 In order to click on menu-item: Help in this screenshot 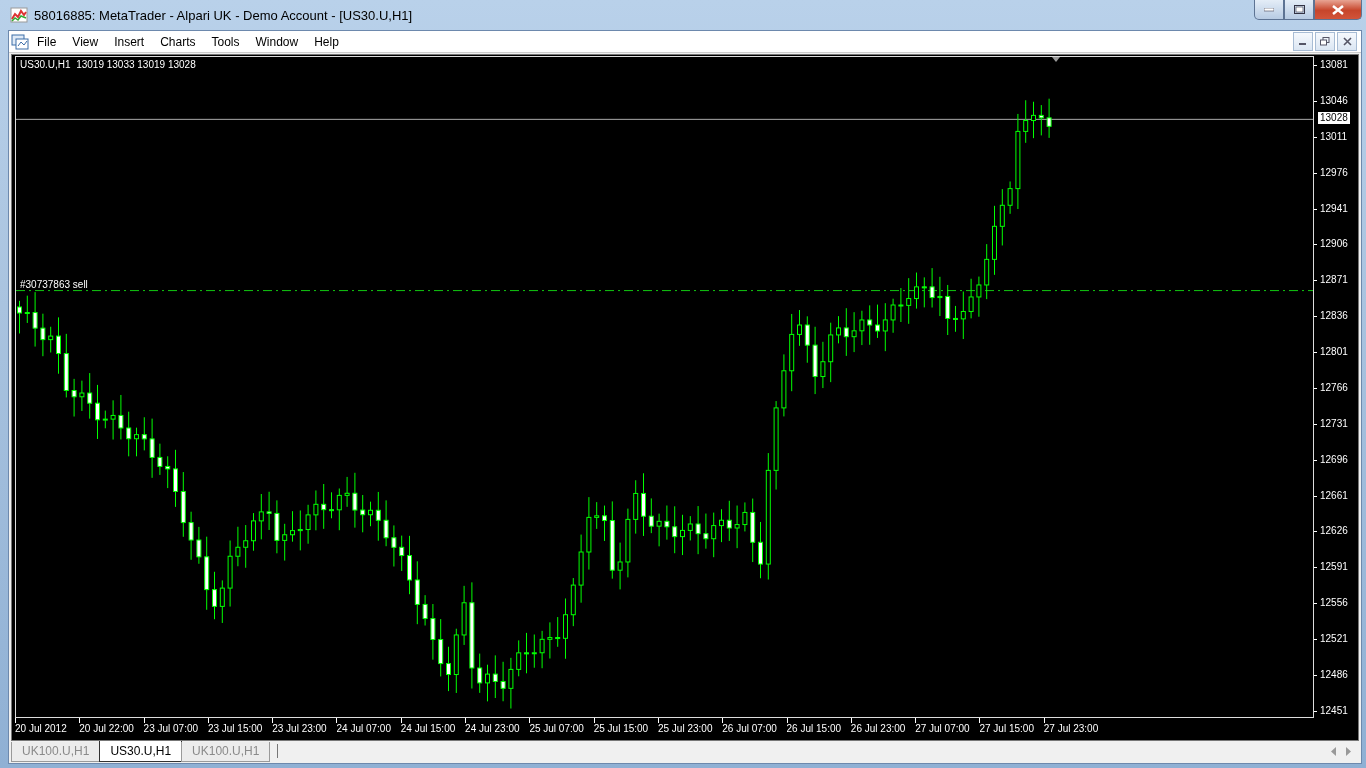, I will do `click(326, 41)`.